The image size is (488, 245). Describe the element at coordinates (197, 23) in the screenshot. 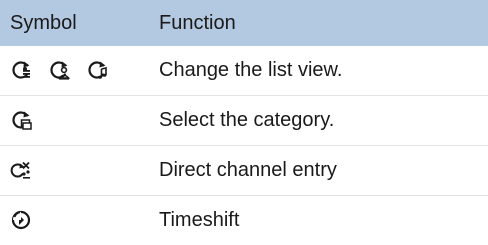

I see `function-column-header: Function` at that location.